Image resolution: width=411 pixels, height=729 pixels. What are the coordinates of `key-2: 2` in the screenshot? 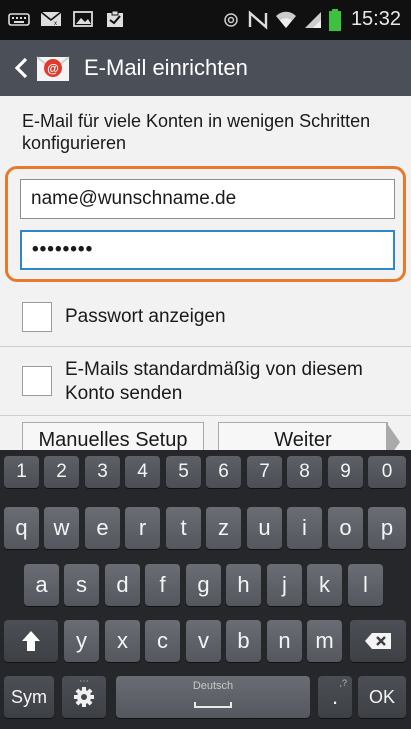 It's located at (61, 472).